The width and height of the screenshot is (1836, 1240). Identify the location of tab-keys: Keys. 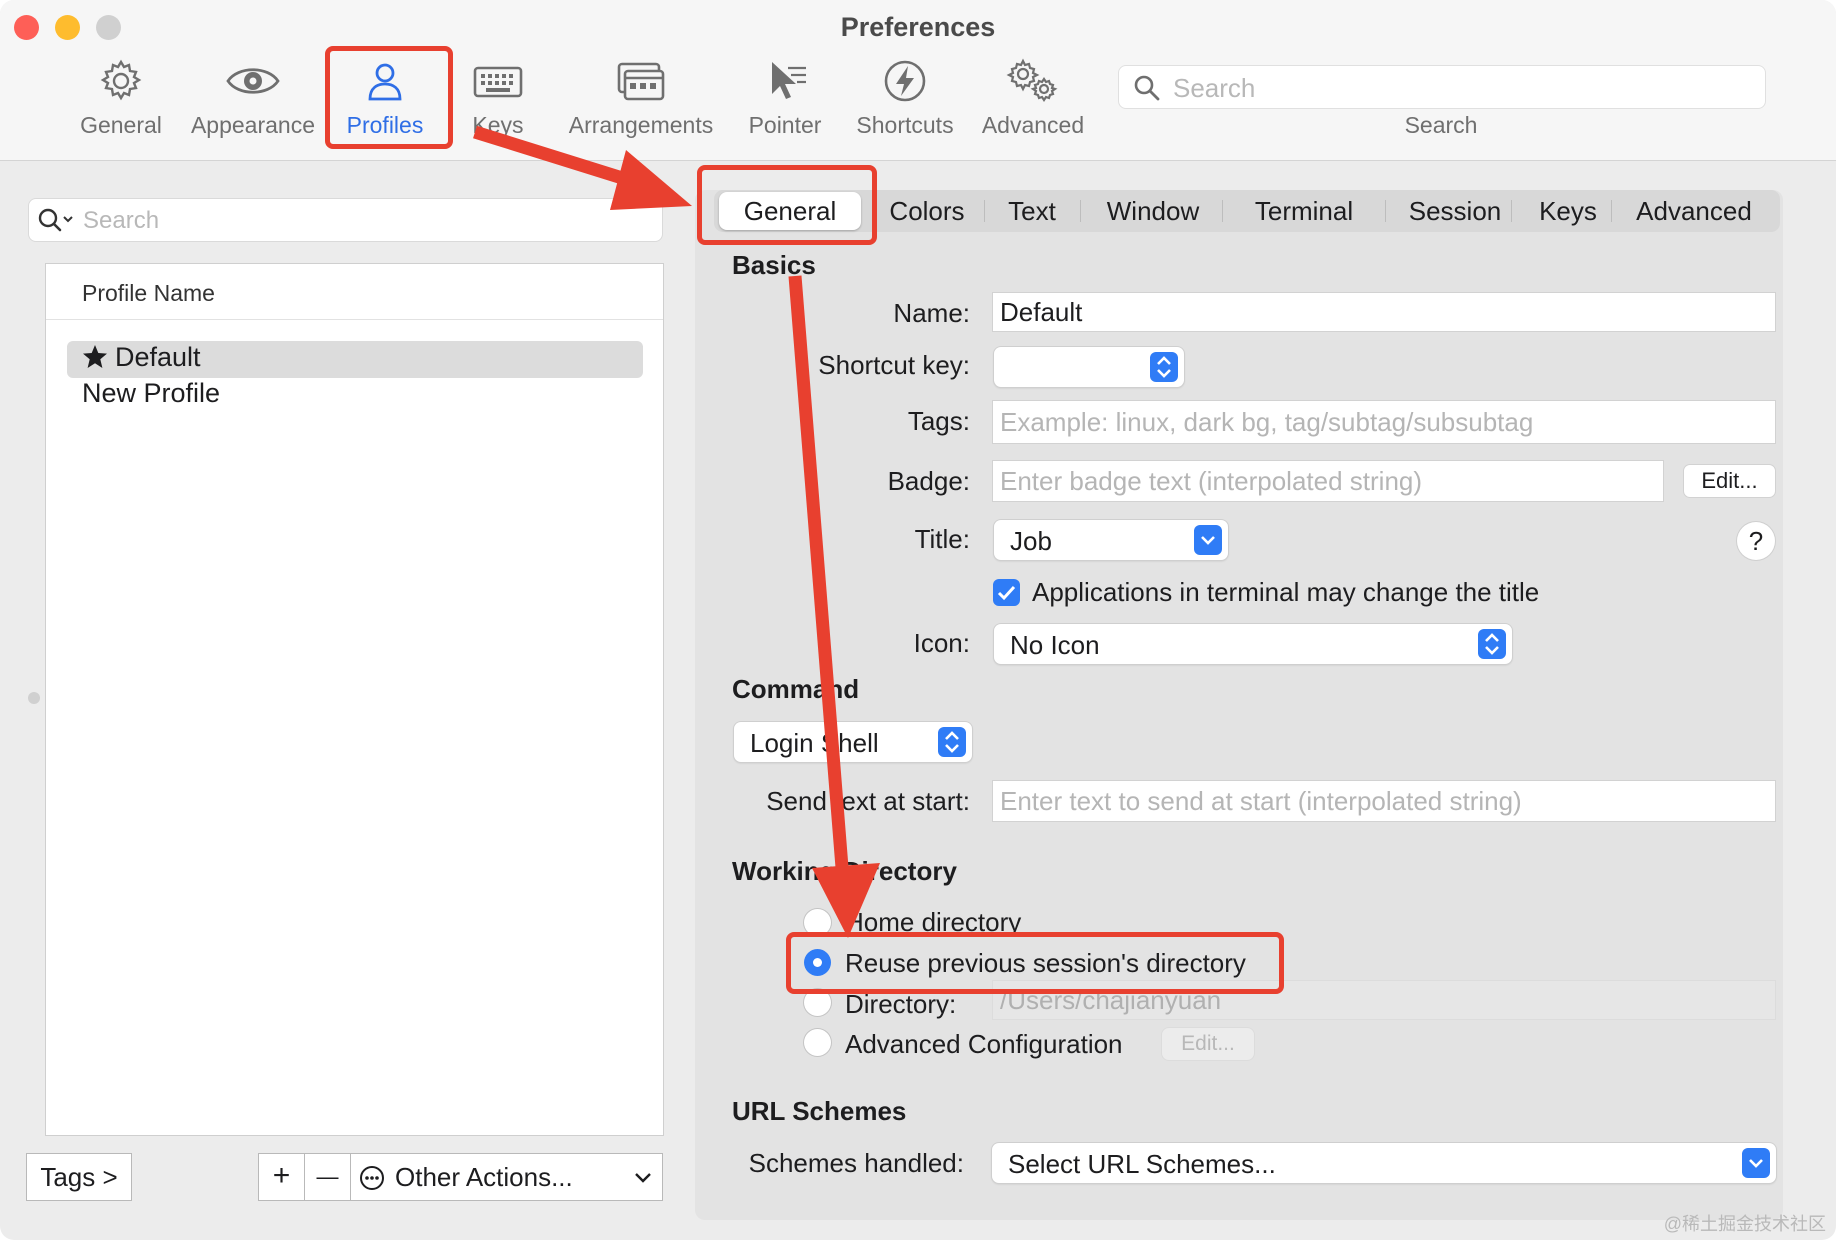
(1568, 211).